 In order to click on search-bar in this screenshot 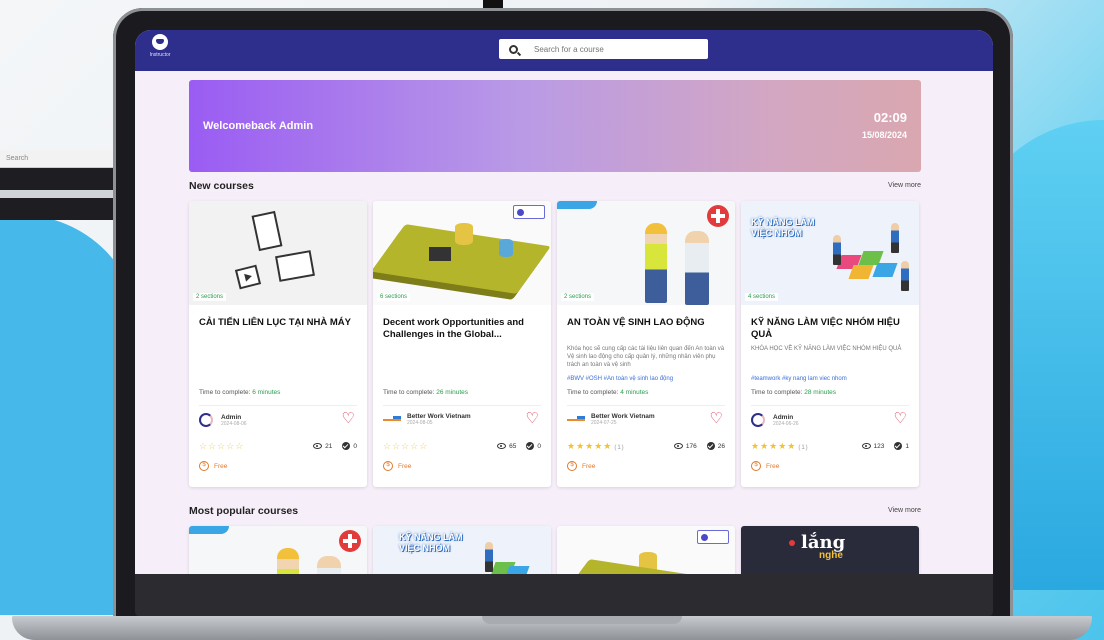, I will do `click(603, 49)`.